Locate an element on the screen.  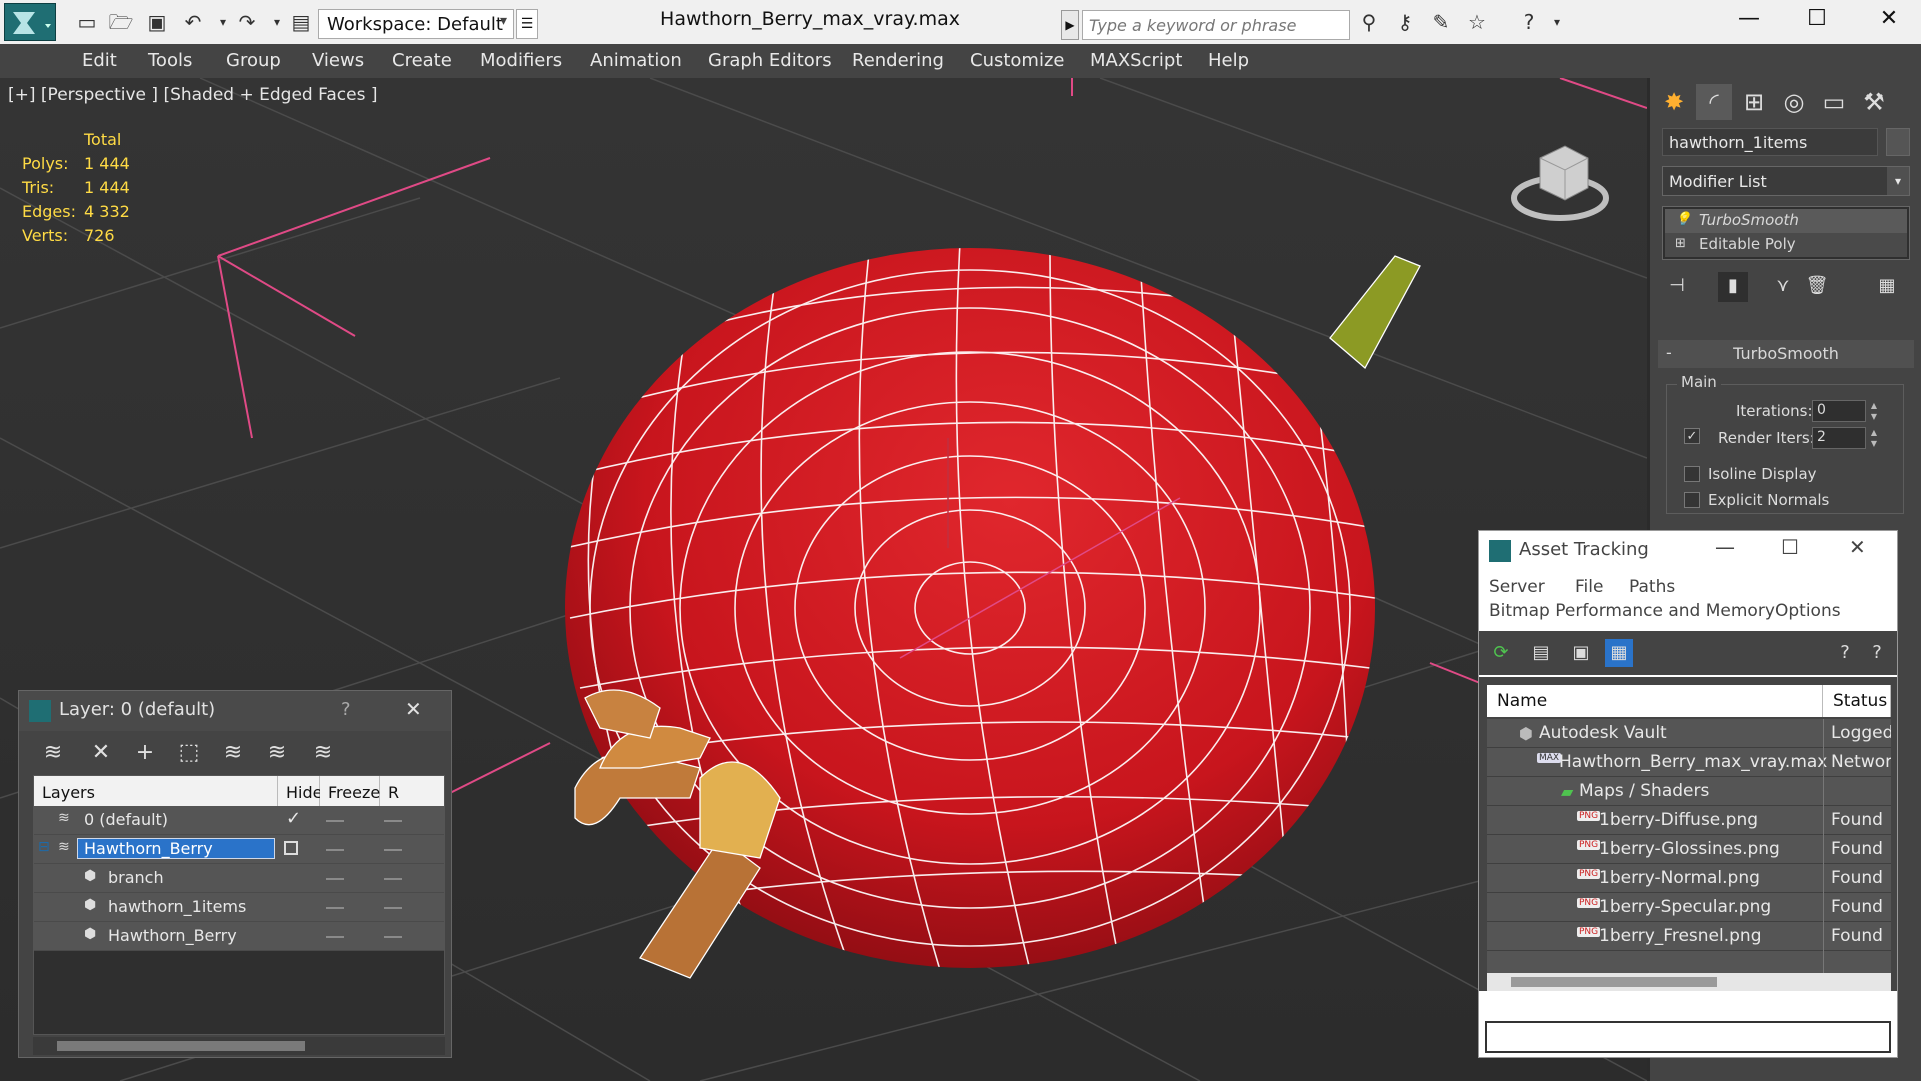
make-unique-icon: ⋎ is located at coordinates (1783, 287).